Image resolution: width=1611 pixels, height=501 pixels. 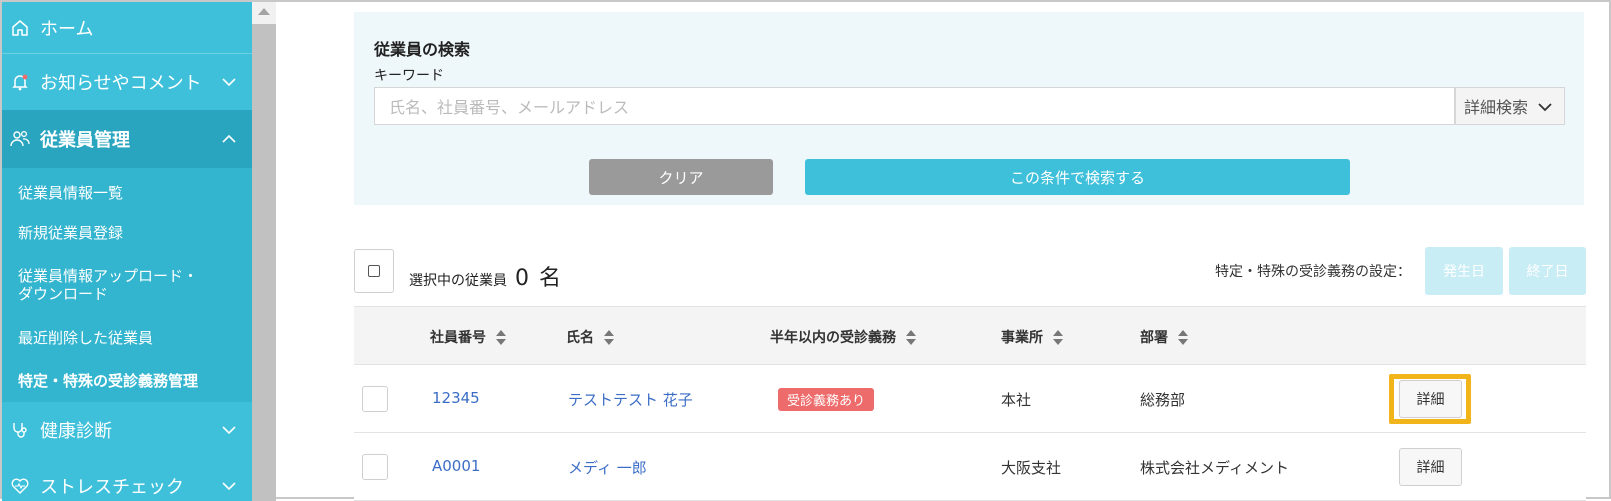 What do you see at coordinates (970, 399) in the screenshot?
I see `table-row: 12345 テストテスト 花子 受診義務あり 本社 総務部 詳細` at bounding box center [970, 399].